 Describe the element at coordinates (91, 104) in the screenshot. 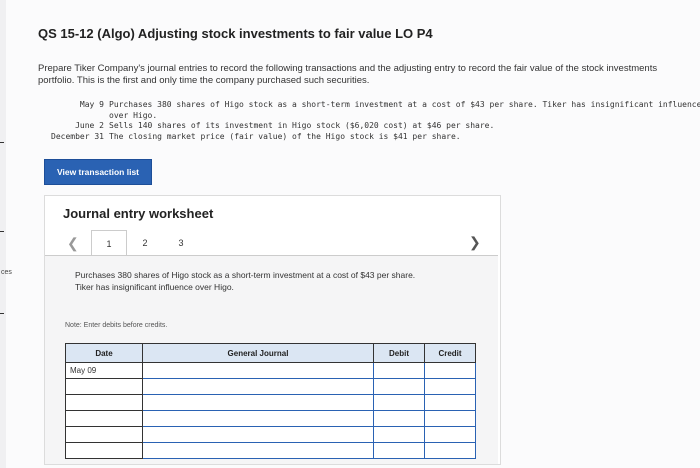

I see `transaction-date: May 9` at that location.